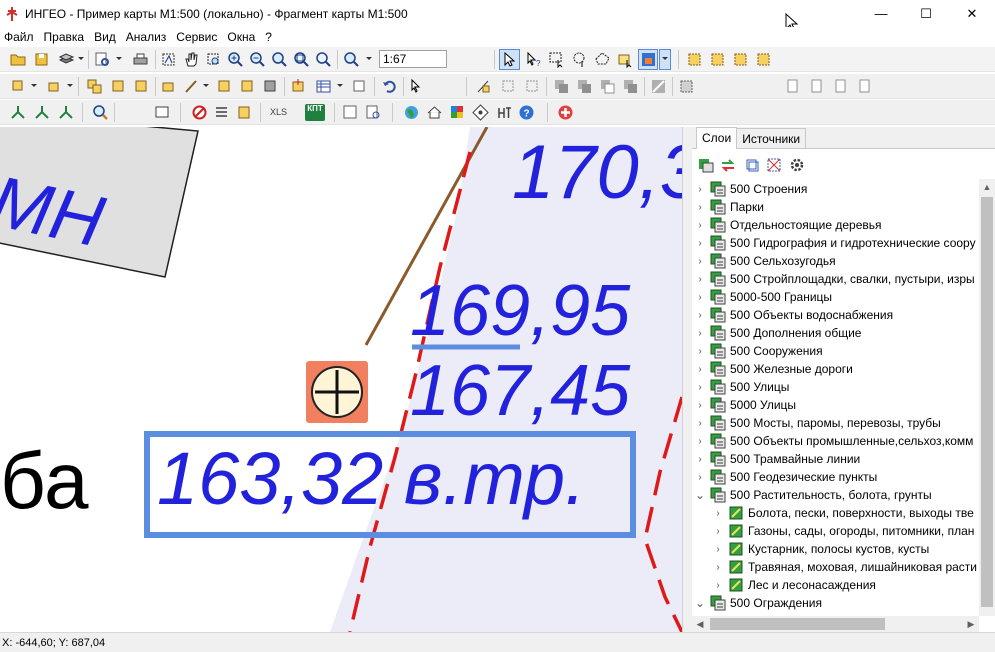  What do you see at coordinates (728, 165) in the screenshot?
I see `layer-swap-icon` at bounding box center [728, 165].